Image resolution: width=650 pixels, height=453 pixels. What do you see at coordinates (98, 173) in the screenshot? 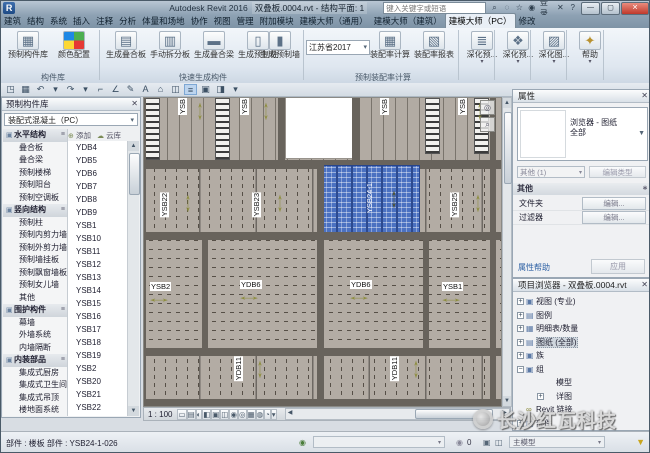
I see `part-item: YDB6` at bounding box center [98, 173].